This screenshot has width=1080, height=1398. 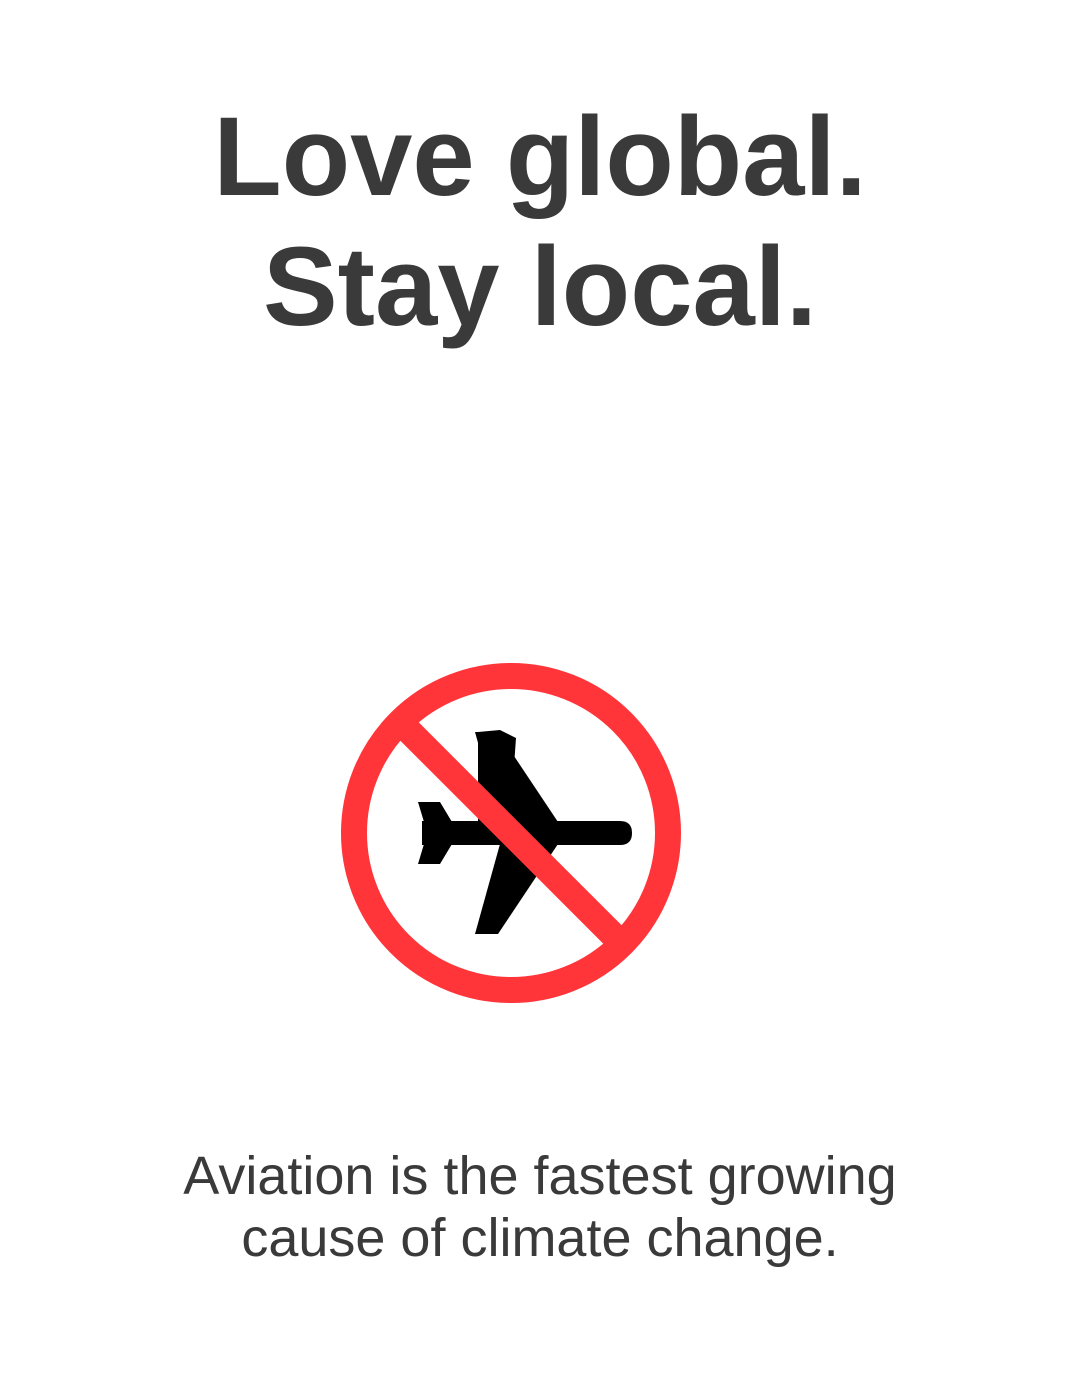 I want to click on caption-line-1: Aviation is the fastest growing, so click(x=540, y=1176).